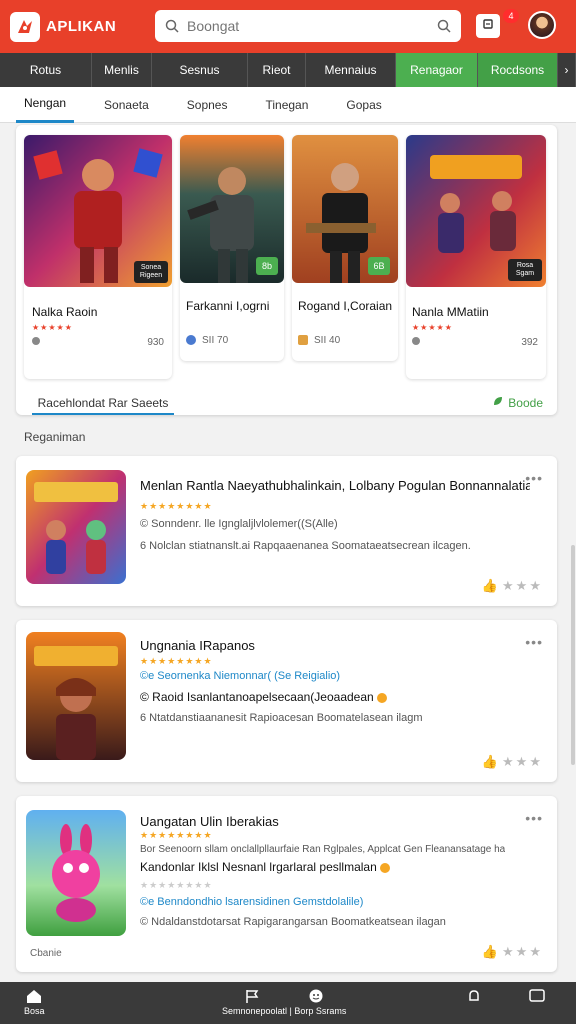  I want to click on category-item-active: Renagaor, so click(437, 70).